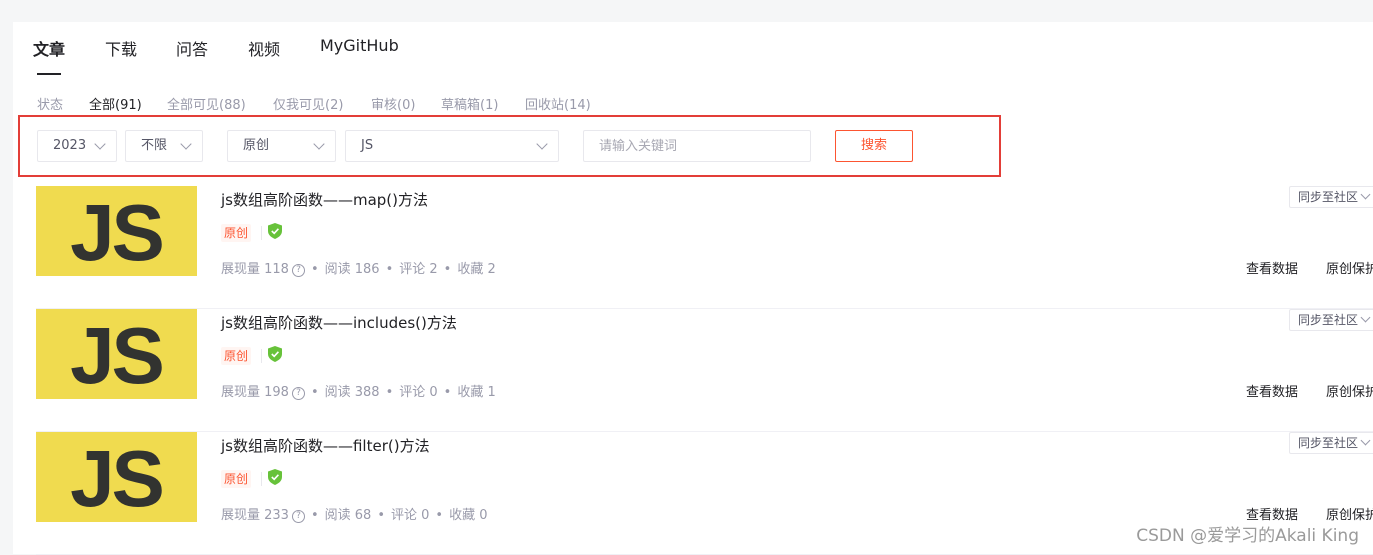  I want to click on year-select: 2023, so click(77, 146).